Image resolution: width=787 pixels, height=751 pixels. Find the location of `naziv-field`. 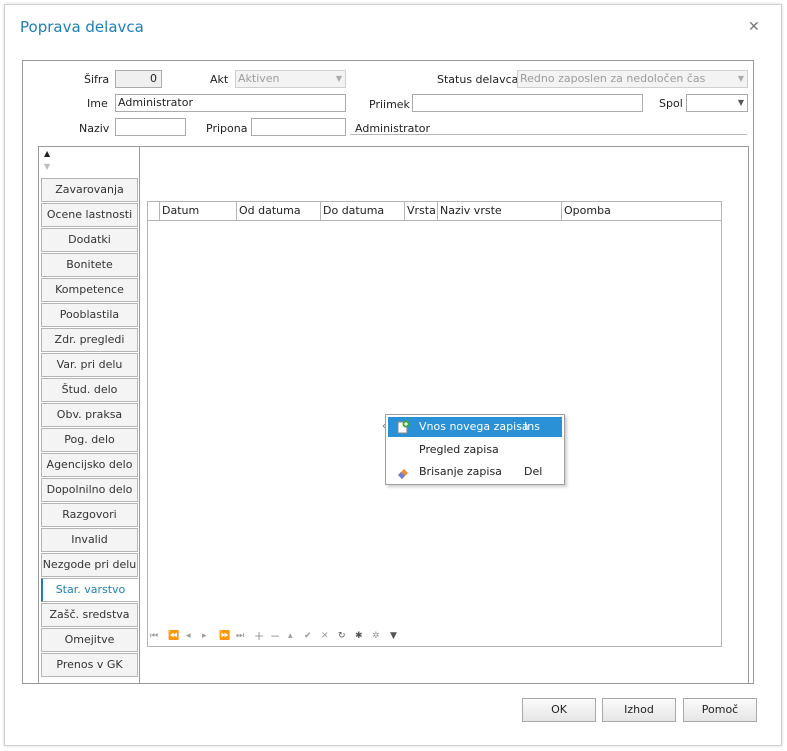

naziv-field is located at coordinates (150, 127).